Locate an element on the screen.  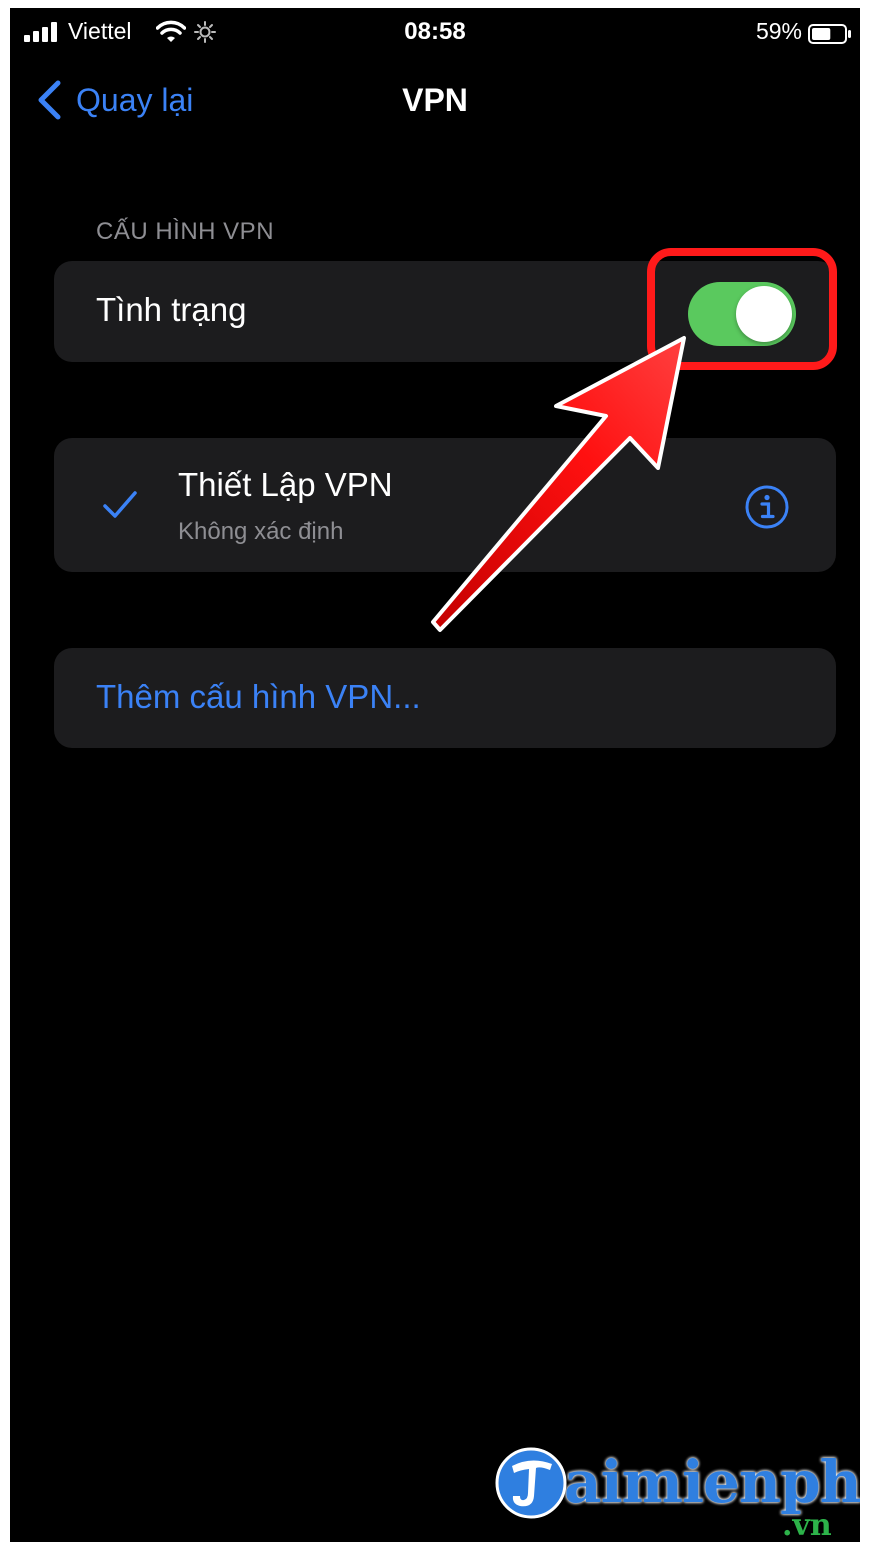
info-icon is located at coordinates (767, 507).